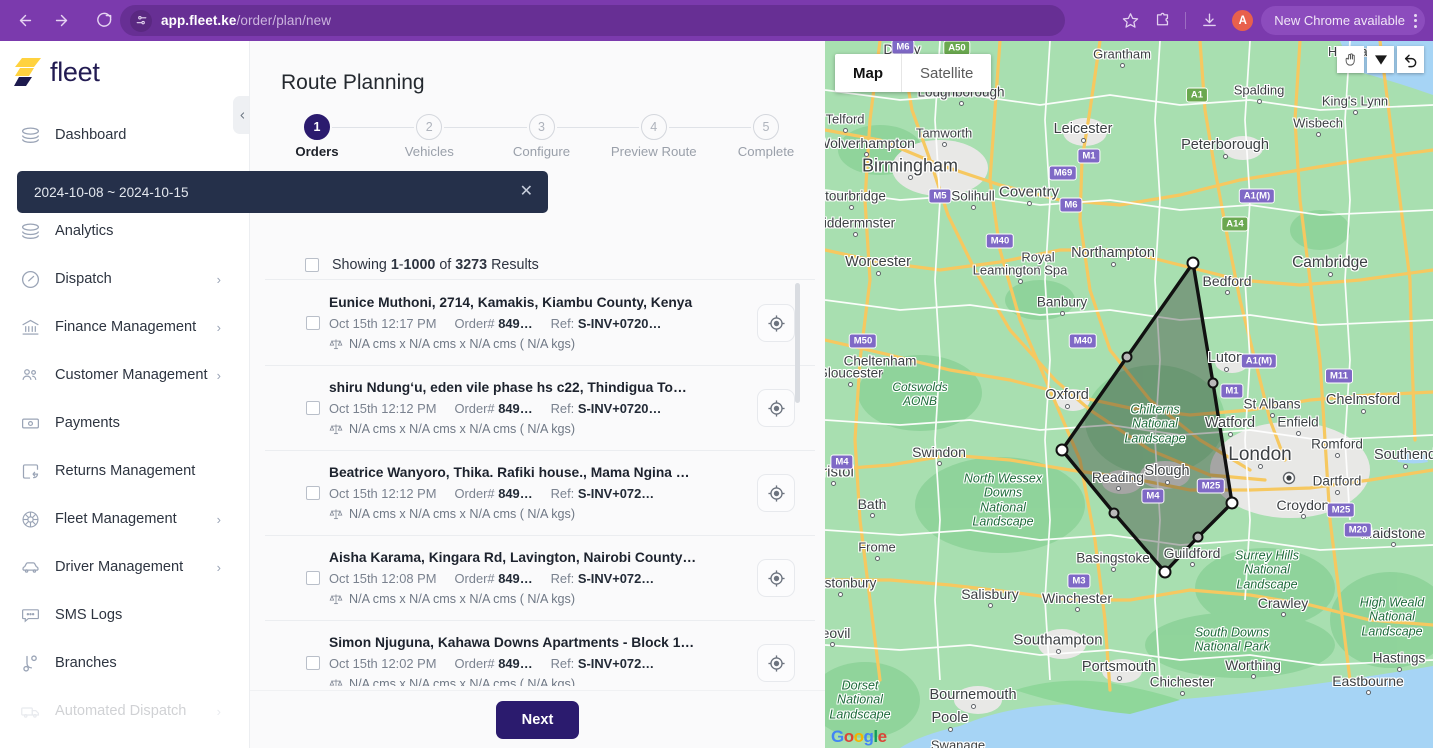 The width and height of the screenshot is (1433, 748). Describe the element at coordinates (317, 127) in the screenshot. I see `step-number: 1` at that location.